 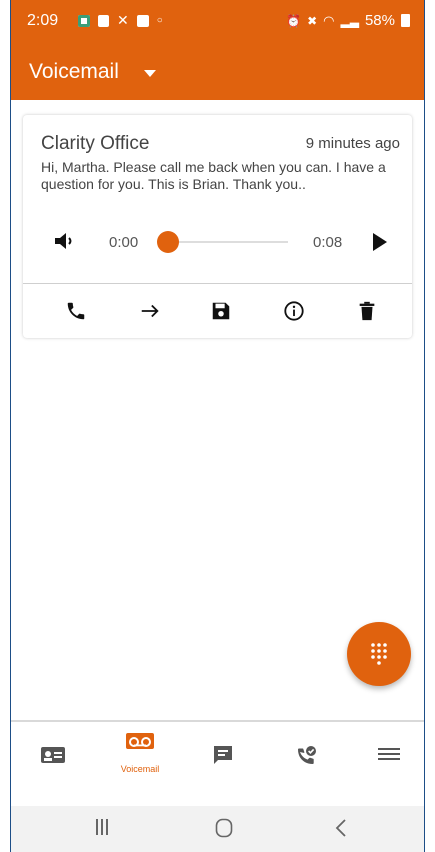 What do you see at coordinates (140, 769) in the screenshot?
I see `nav-voicemail-label: Voicemail` at bounding box center [140, 769].